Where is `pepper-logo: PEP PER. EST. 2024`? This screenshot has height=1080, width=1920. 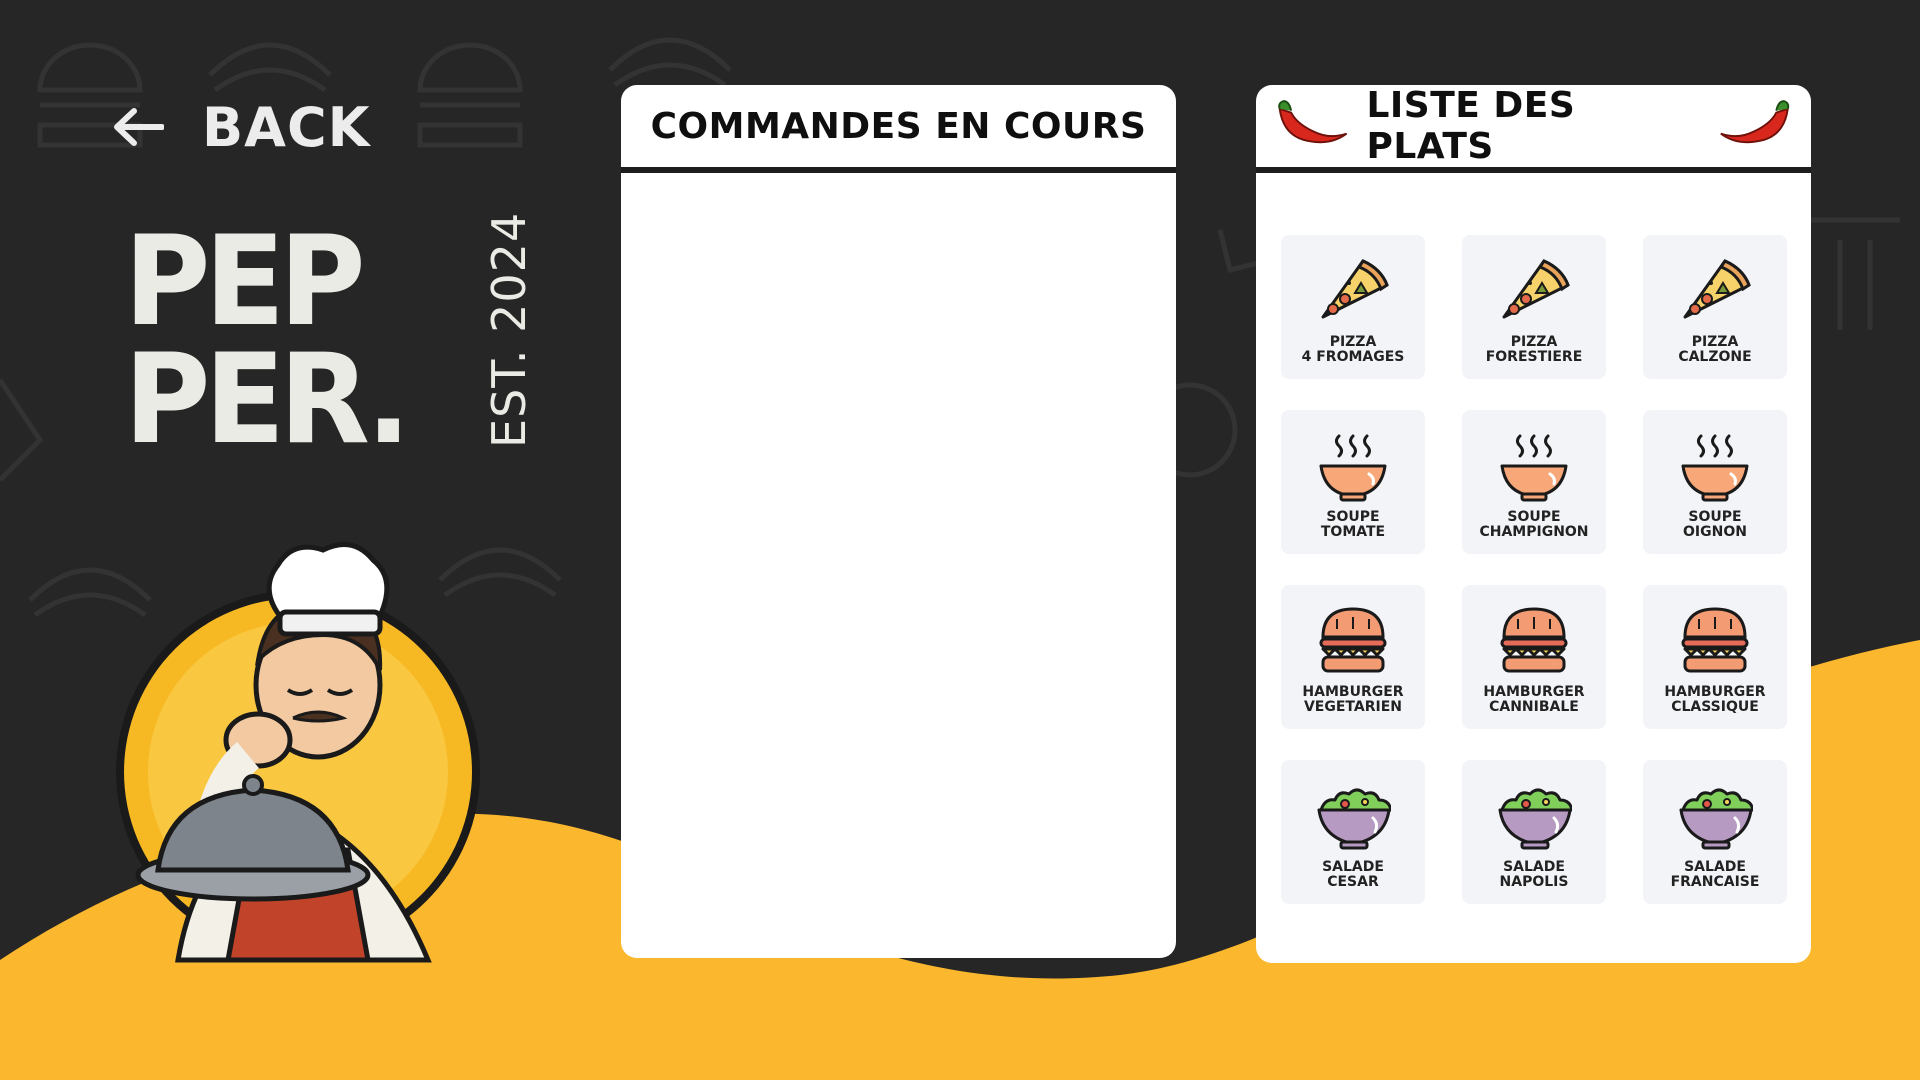 pepper-logo: PEP PER. EST. 2024 is located at coordinates (330, 340).